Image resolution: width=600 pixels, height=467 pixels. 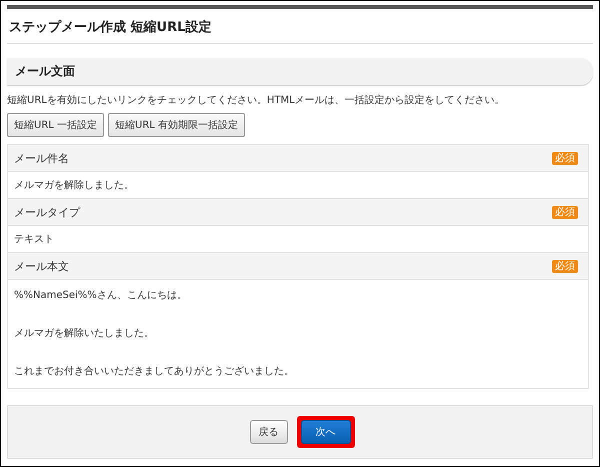 What do you see at coordinates (100, 295) in the screenshot?
I see `field-value: %%NameSei%%さん、こんにちは。` at bounding box center [100, 295].